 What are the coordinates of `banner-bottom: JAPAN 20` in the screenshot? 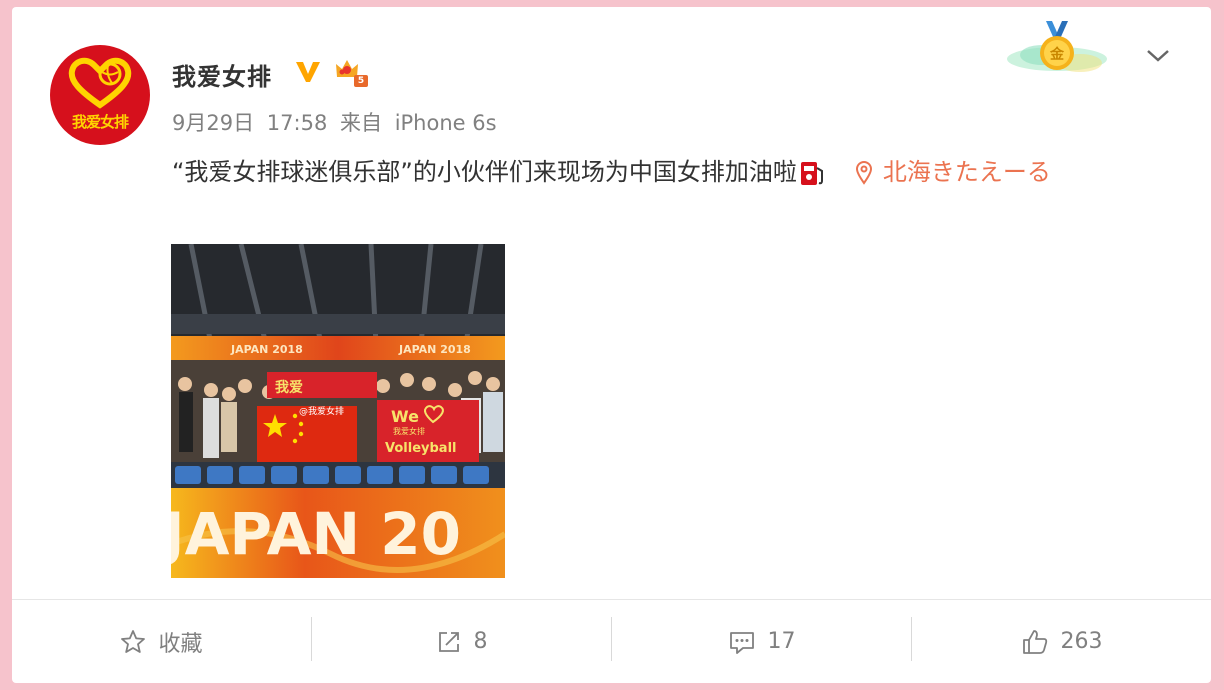 It's located at (316, 534).